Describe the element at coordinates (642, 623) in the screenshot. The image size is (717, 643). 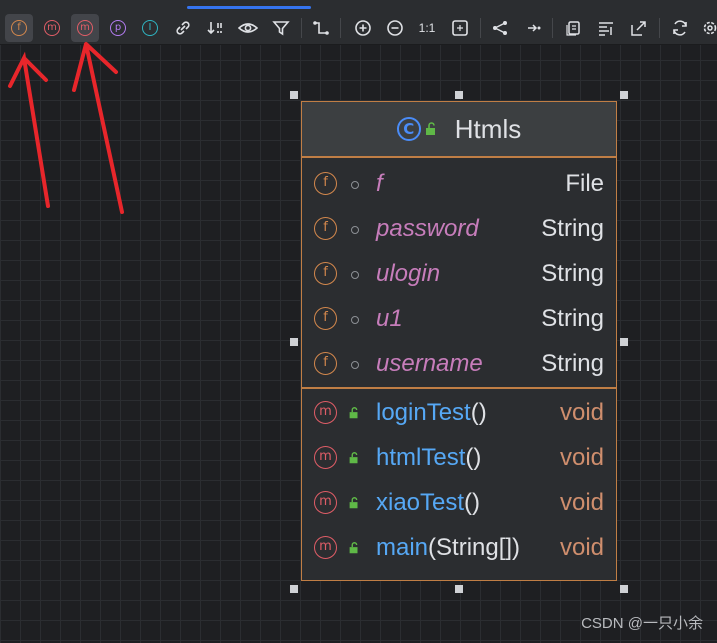
I see `watermark: CSDN @一只小余` at that location.